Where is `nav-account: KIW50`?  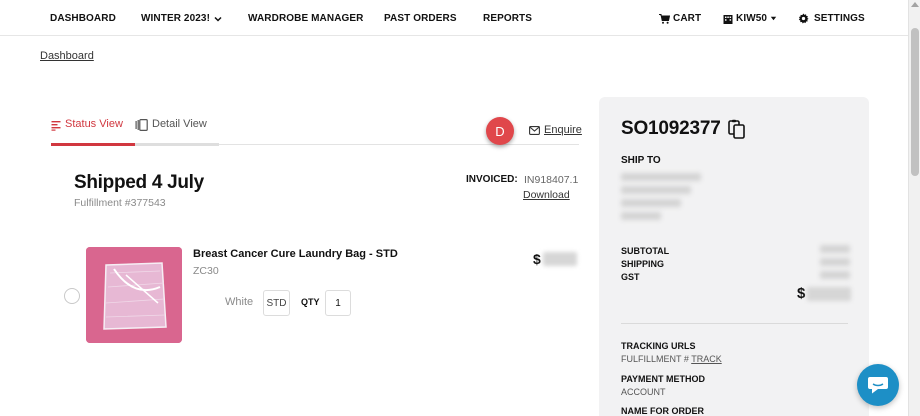
nav-account: KIW50 is located at coordinates (750, 18).